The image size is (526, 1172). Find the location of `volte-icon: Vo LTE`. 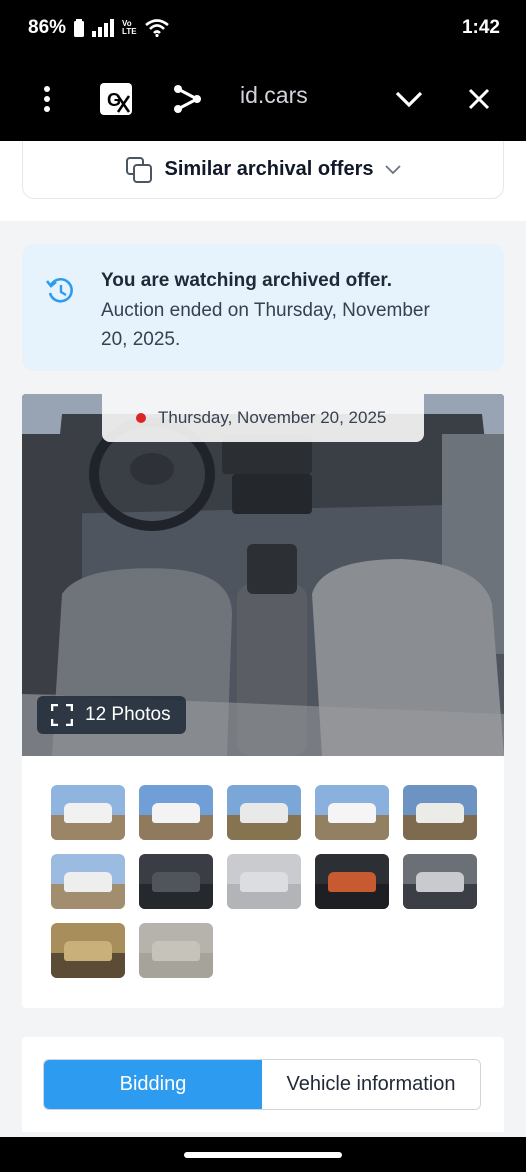

volte-icon: Vo LTE is located at coordinates (129, 28).